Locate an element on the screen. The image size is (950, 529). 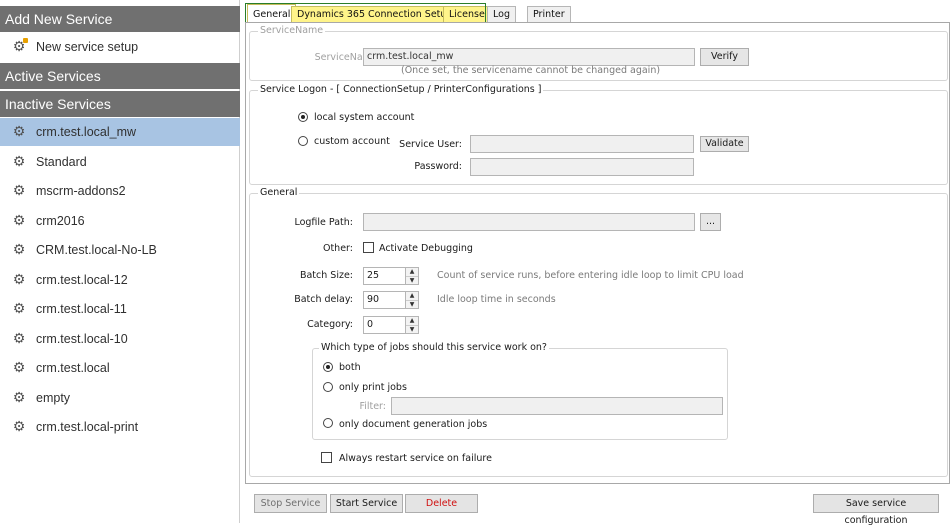
document-jobs-label: only document generation jobs is located at coordinates (413, 424).